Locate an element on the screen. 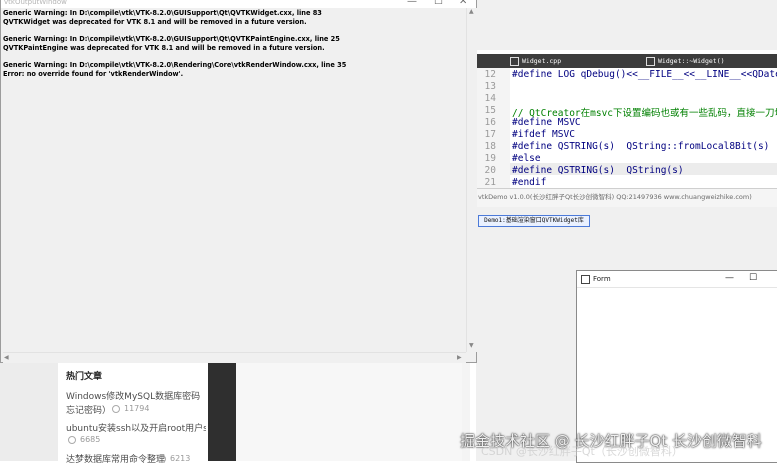 This screenshot has height=465, width=777. horizontal-scrollbar: ◀ ▶ is located at coordinates (234, 357).